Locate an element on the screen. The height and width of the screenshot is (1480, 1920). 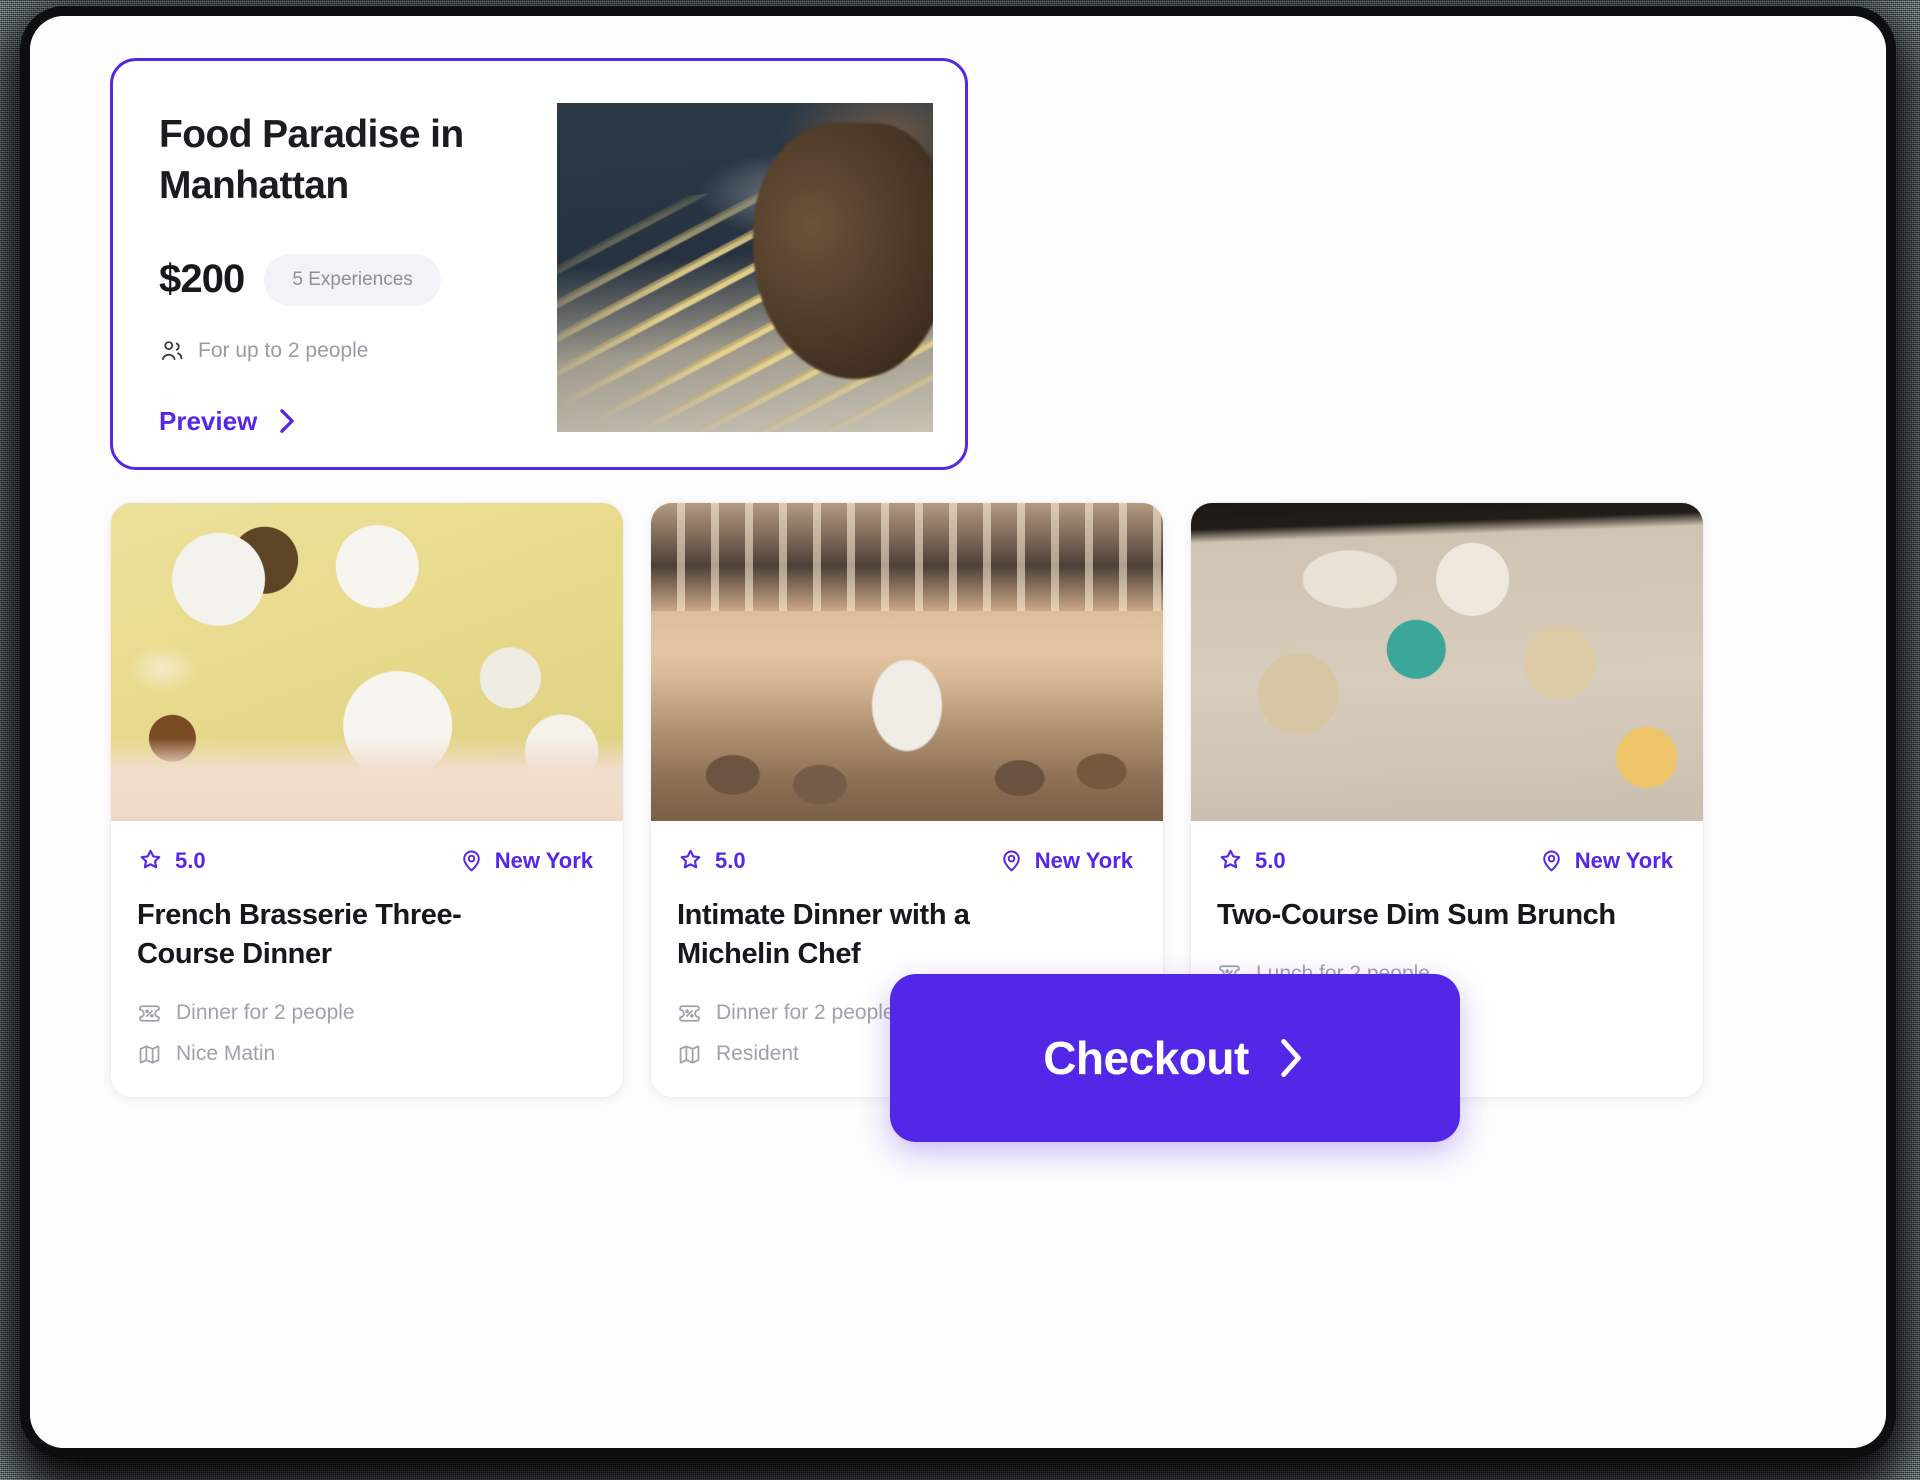
experience-title: Intimate Dinner with a Michelin Chef is located at coordinates (823, 935).